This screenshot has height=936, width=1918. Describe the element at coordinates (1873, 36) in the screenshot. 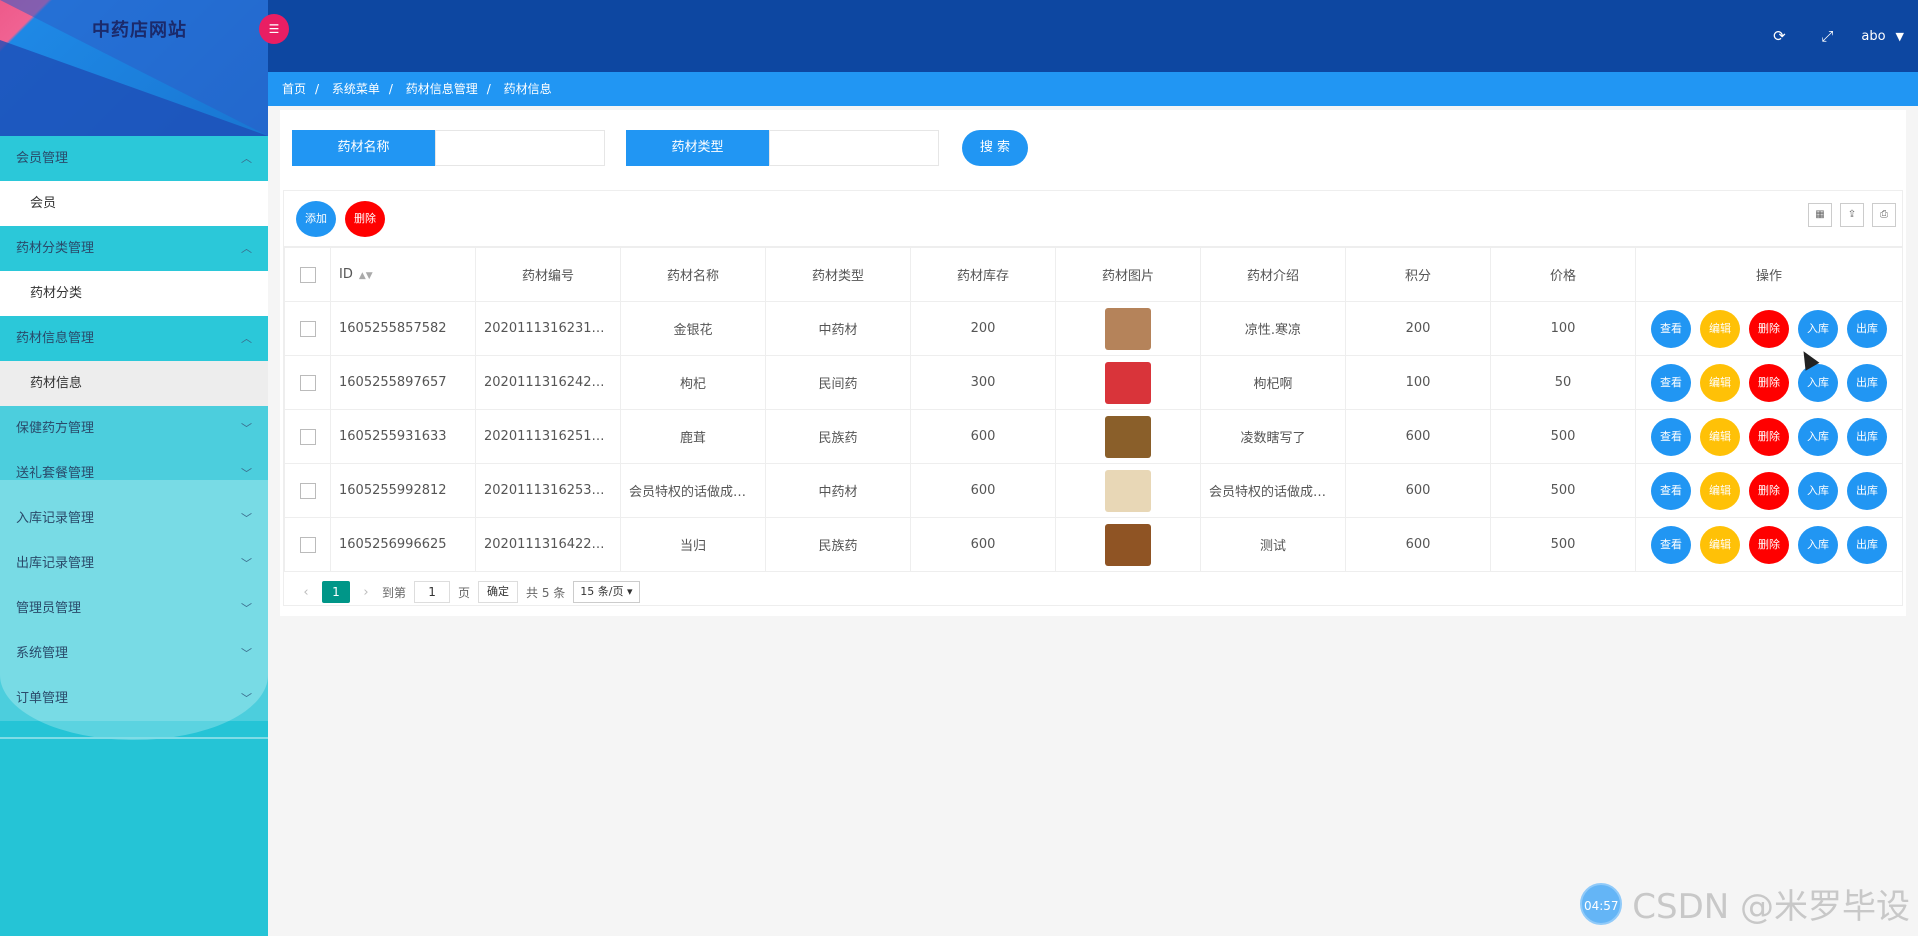

I see `user-menu: abo` at that location.